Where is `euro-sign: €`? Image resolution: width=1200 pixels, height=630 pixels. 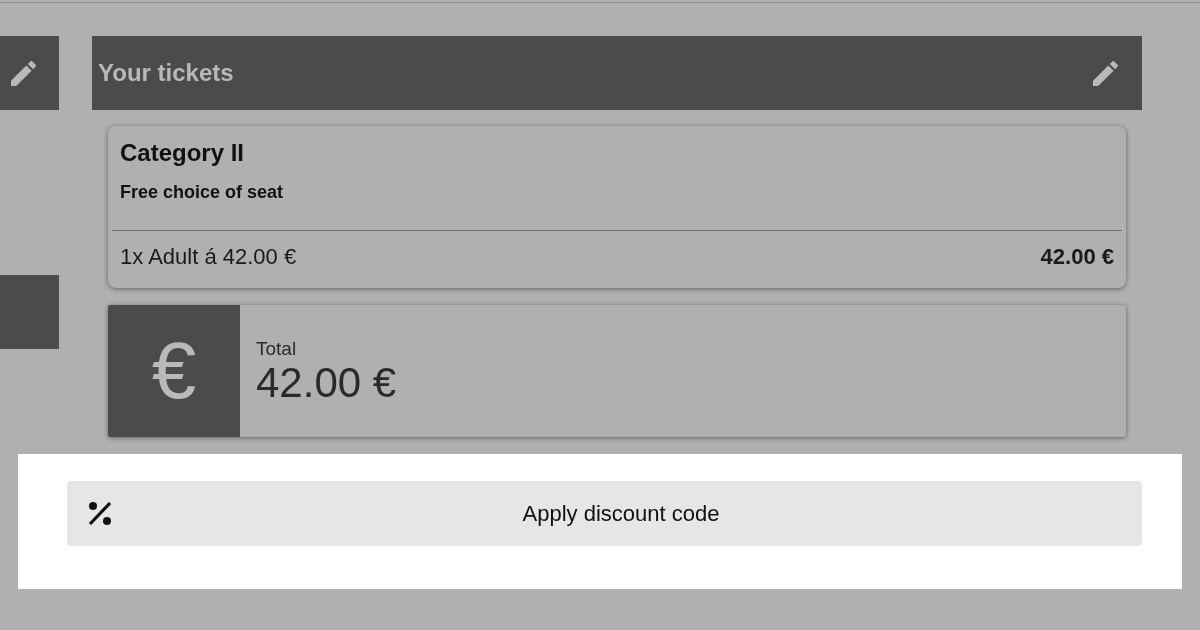
euro-sign: € is located at coordinates (174, 371).